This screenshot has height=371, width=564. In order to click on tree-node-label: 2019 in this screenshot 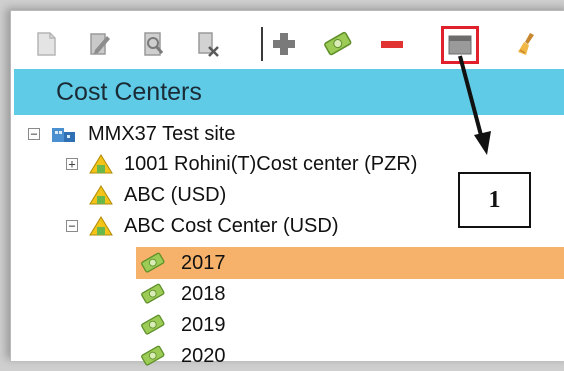, I will do `click(203, 324)`.